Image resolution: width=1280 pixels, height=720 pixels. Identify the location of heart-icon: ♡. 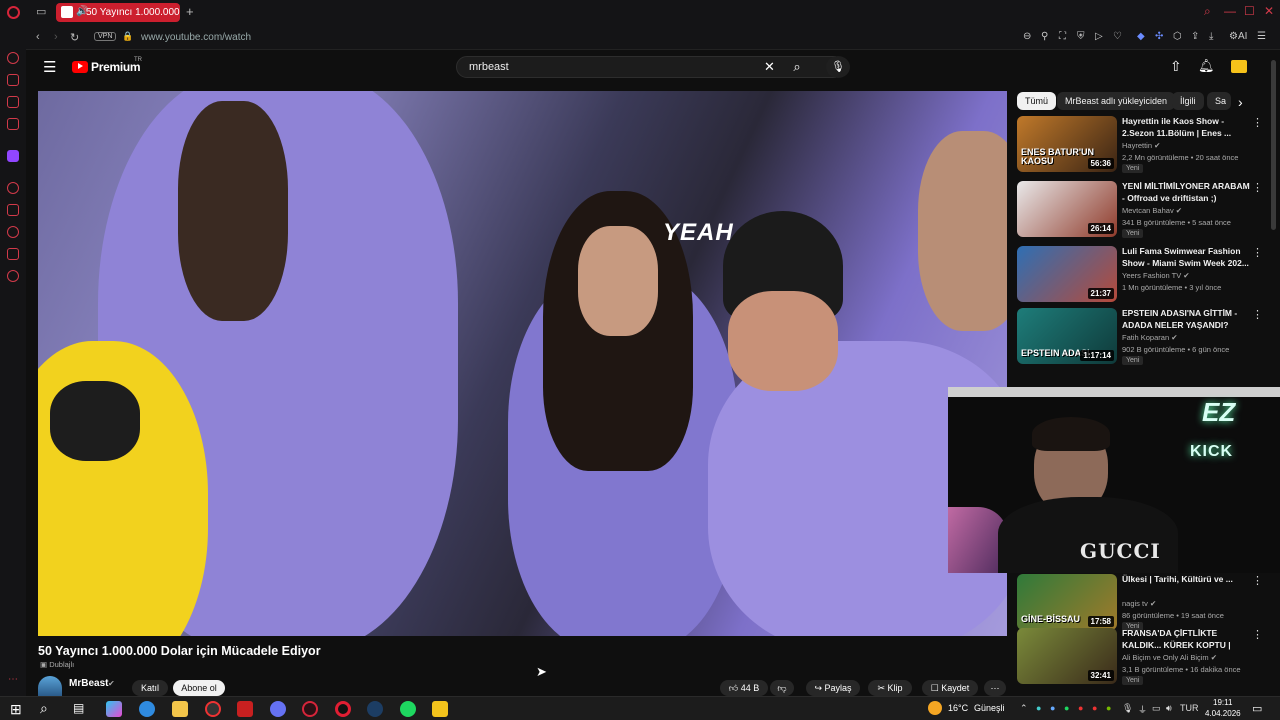
(1117, 36).